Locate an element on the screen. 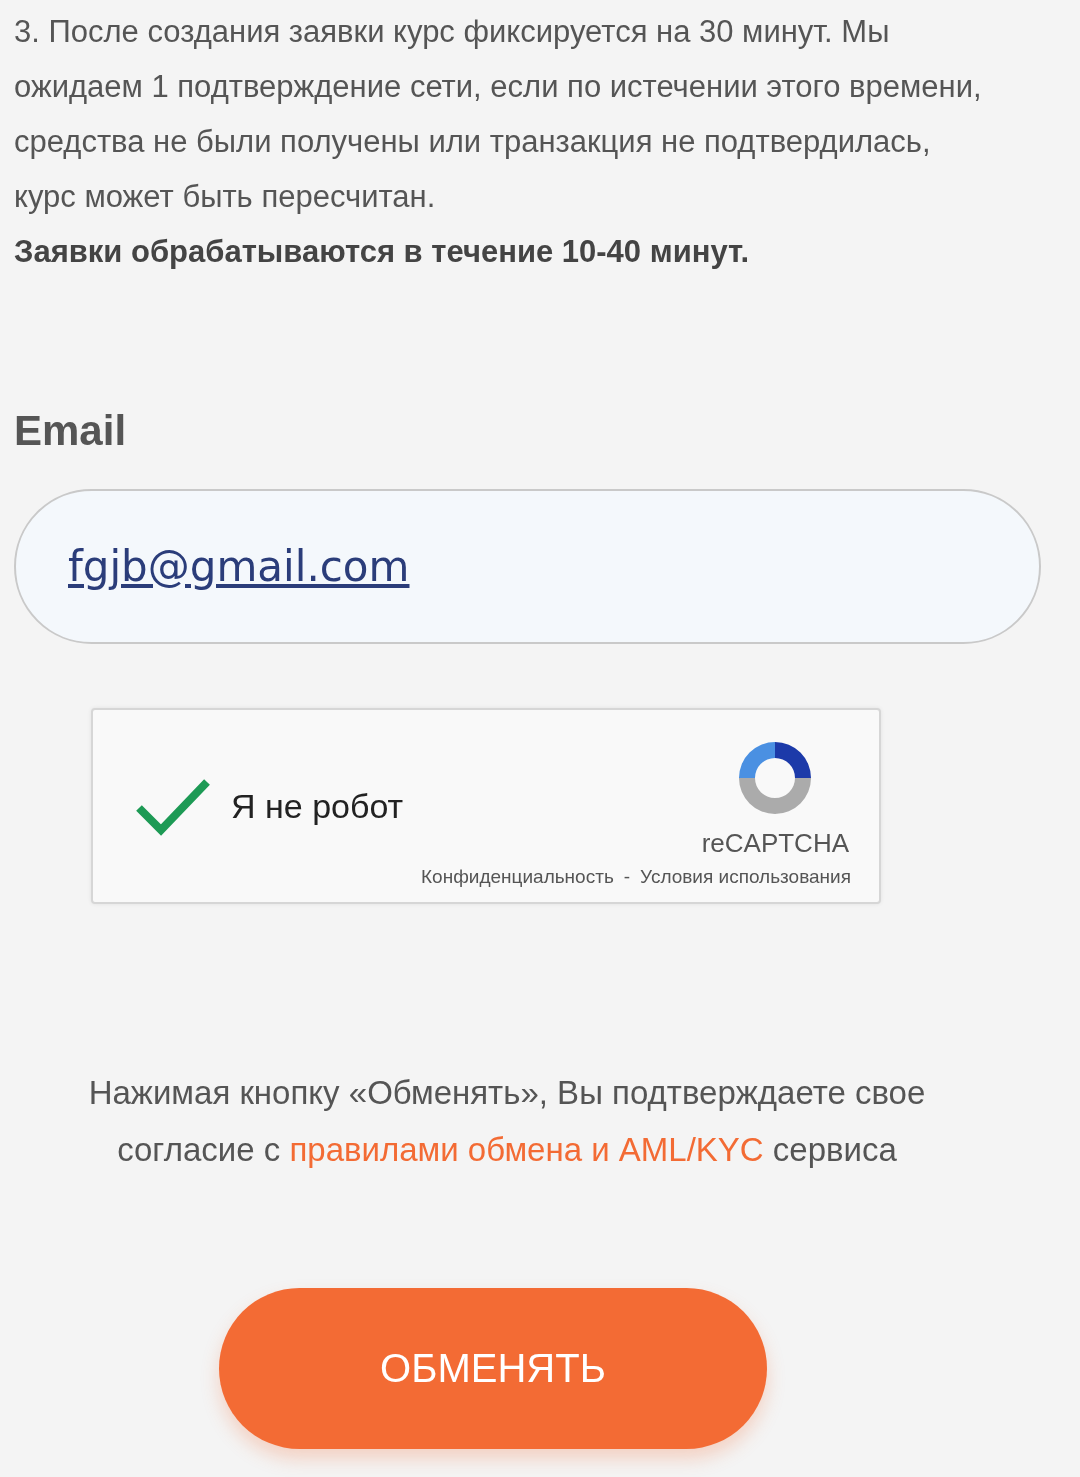 Image resolution: width=1080 pixels, height=1477 pixels. processing-time-note: Заявки обрабатываются в течение 10-40 минут. is located at coordinates (382, 252).